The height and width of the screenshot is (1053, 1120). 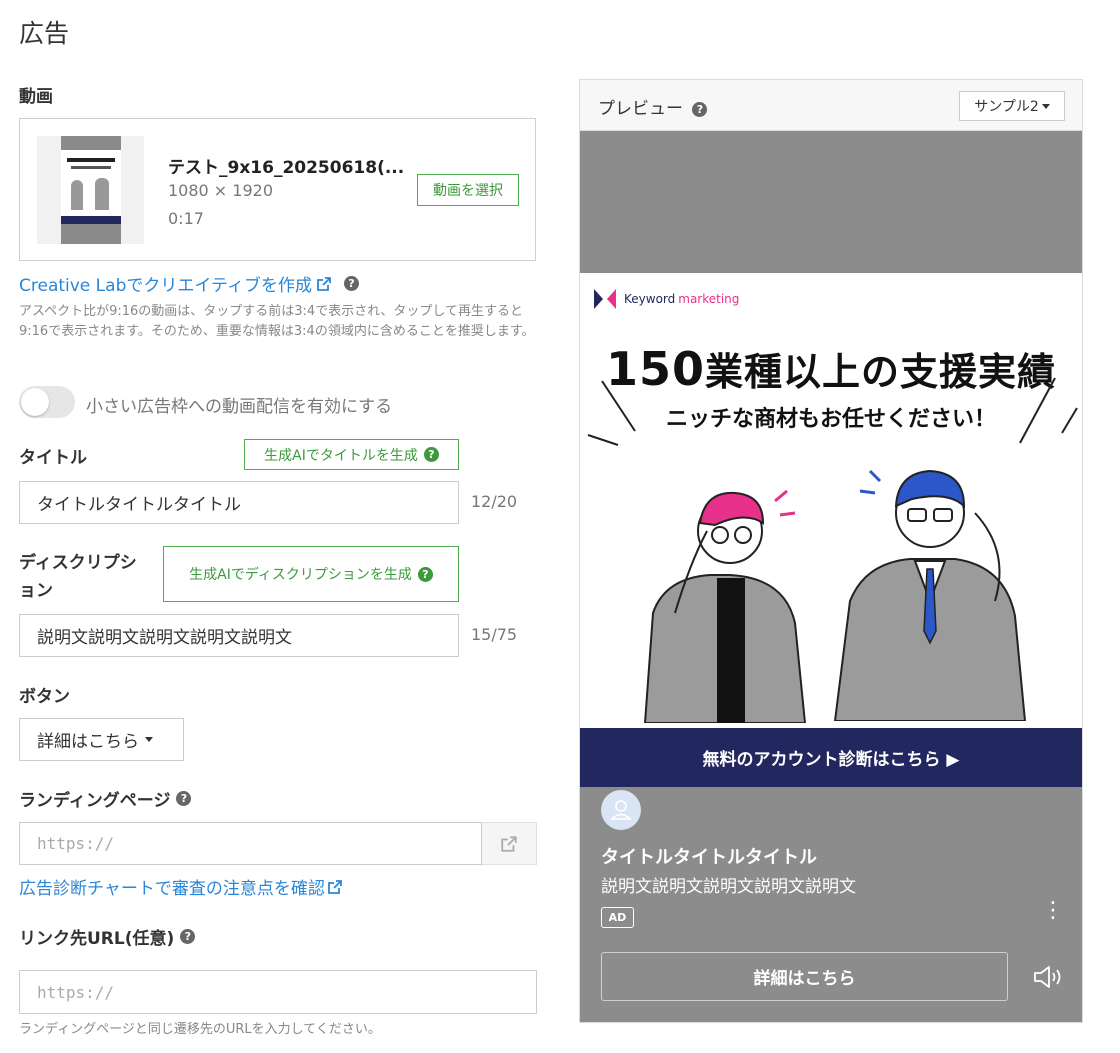 I want to click on landing-page-label: ランディングページ, so click(x=95, y=801).